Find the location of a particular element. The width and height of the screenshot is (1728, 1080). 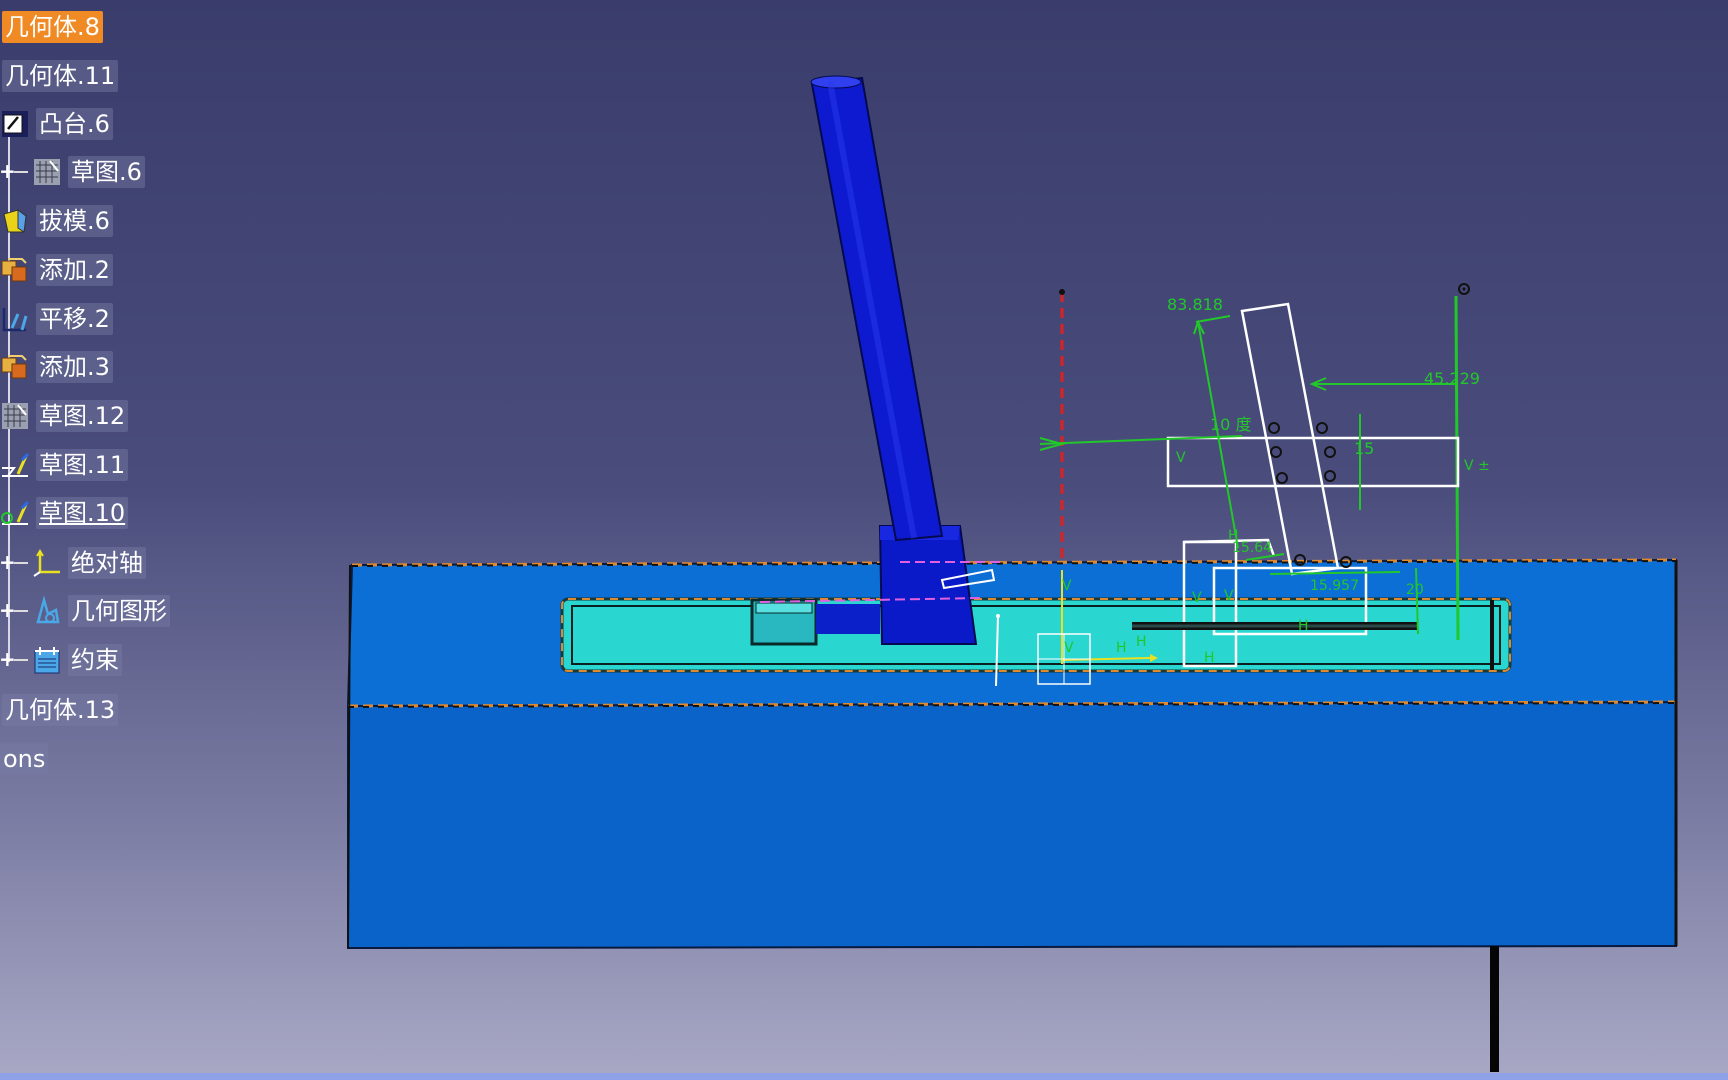

tree-item-label: 绝对轴 is located at coordinates (107, 563).